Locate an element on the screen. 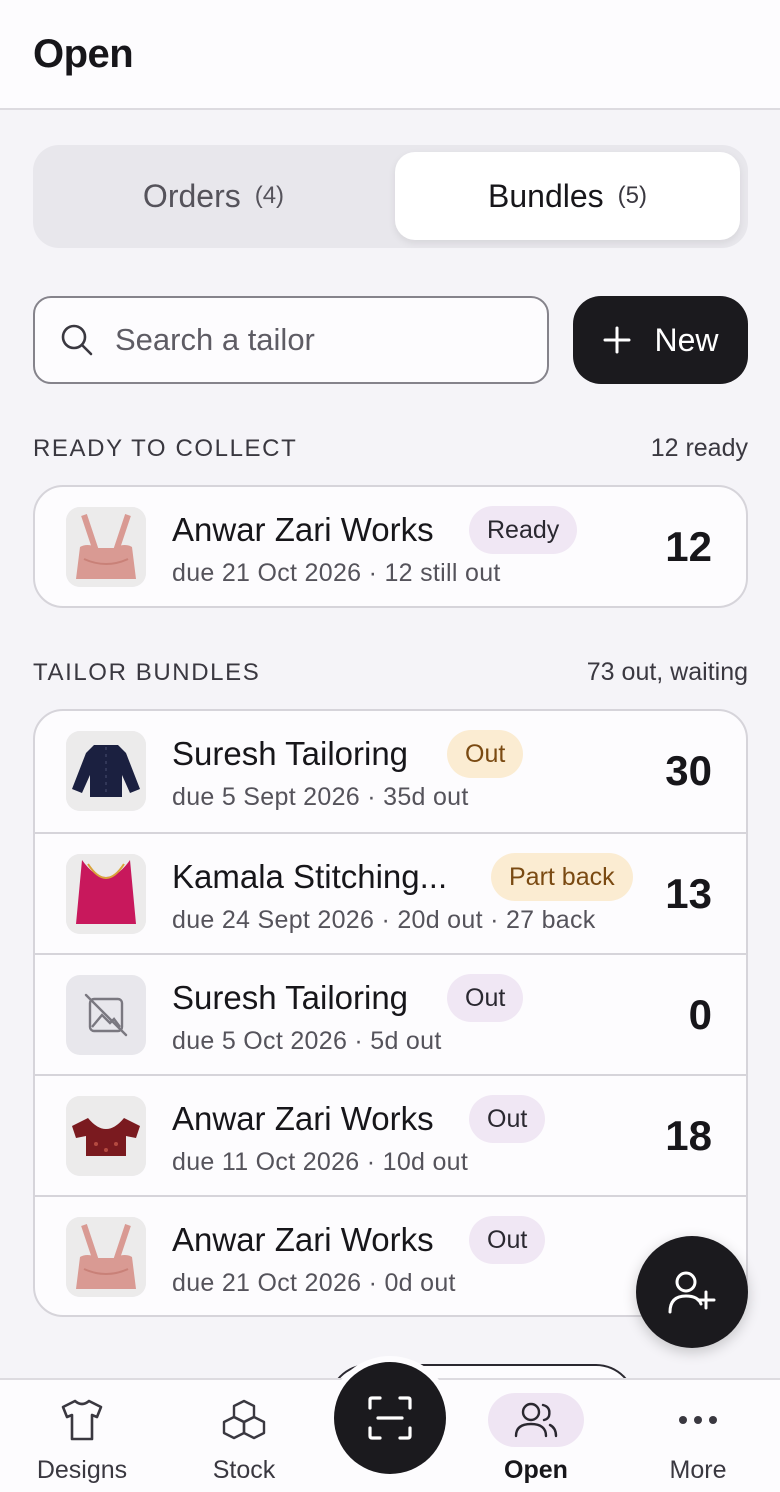 The width and height of the screenshot is (780, 1492). add-user-icon is located at coordinates (692, 1292).